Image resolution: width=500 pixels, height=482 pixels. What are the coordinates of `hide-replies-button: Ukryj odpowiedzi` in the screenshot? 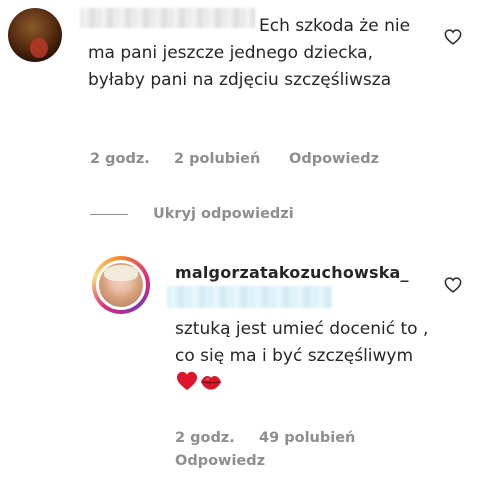 It's located at (223, 214).